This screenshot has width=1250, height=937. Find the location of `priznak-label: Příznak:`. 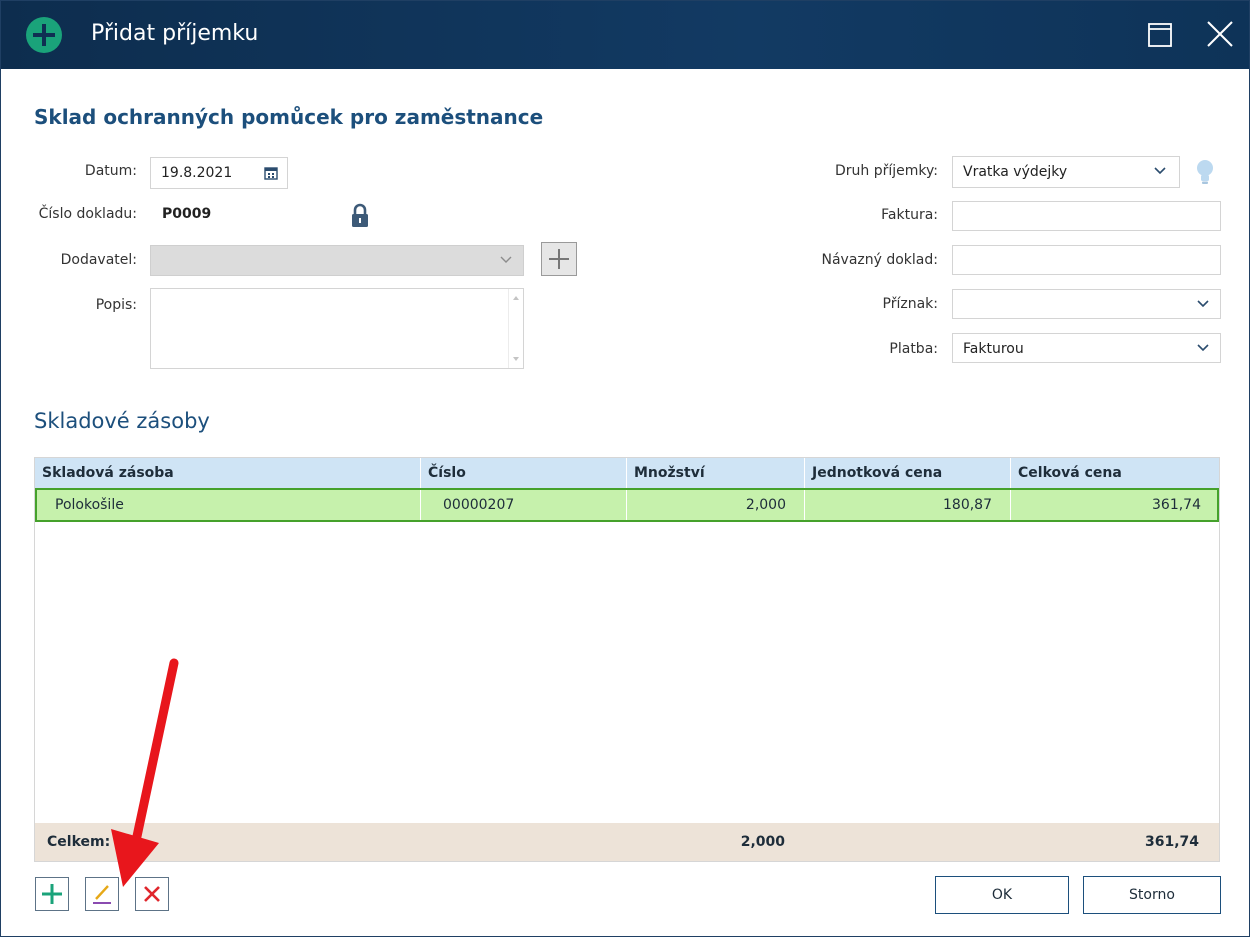

priznak-label: Příznak: is located at coordinates (910, 304).